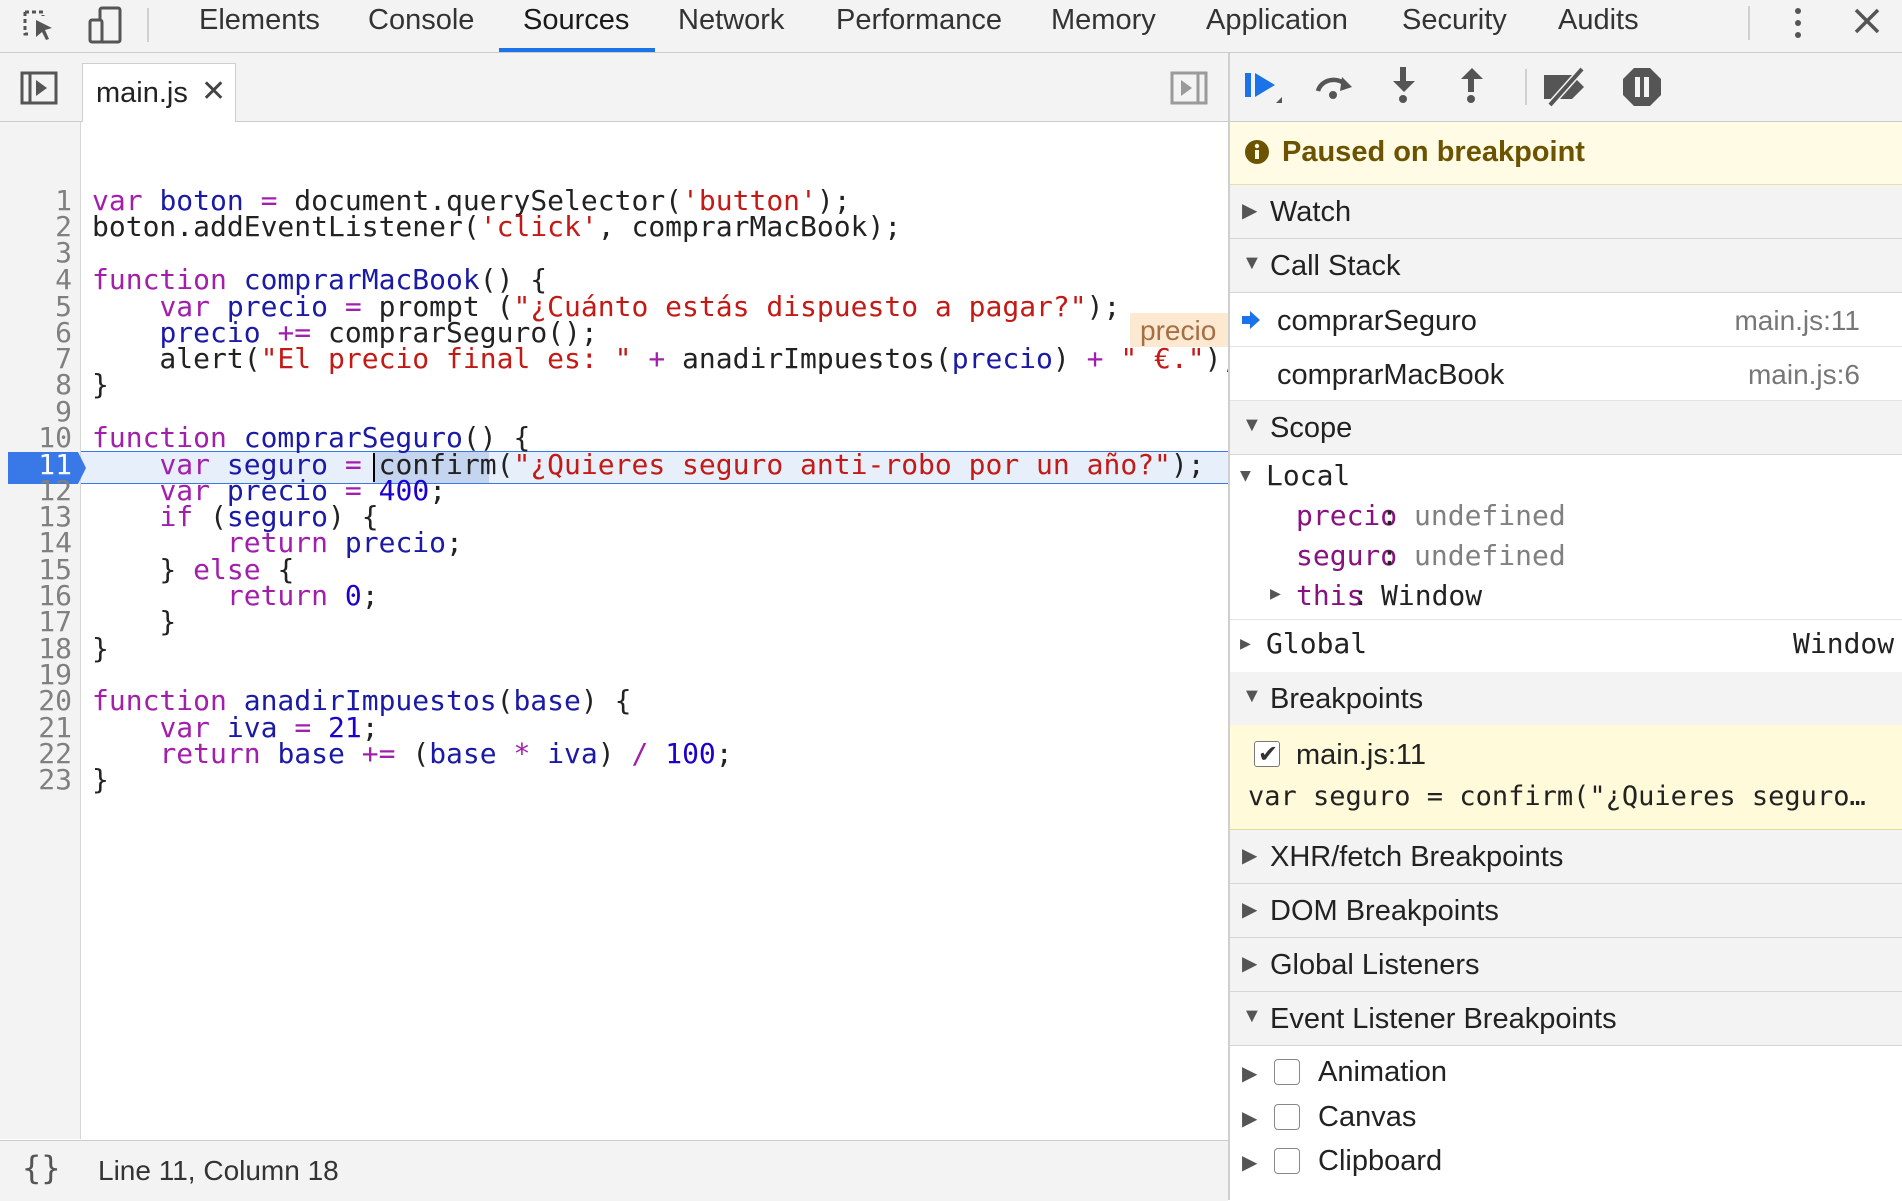 The image size is (1902, 1201). What do you see at coordinates (1311, 428) in the screenshot?
I see `section-label: Scope` at bounding box center [1311, 428].